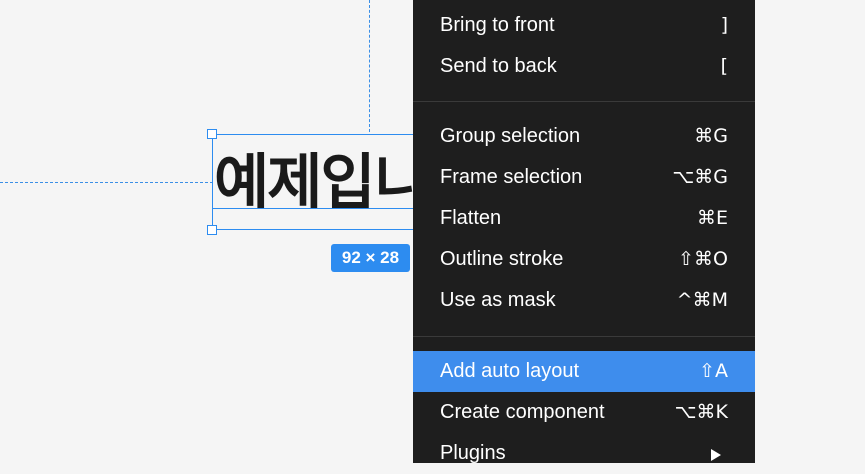 The height and width of the screenshot is (474, 865). What do you see at coordinates (584, 218) in the screenshot?
I see `menu-item-flatten: Flatten ⌘E` at bounding box center [584, 218].